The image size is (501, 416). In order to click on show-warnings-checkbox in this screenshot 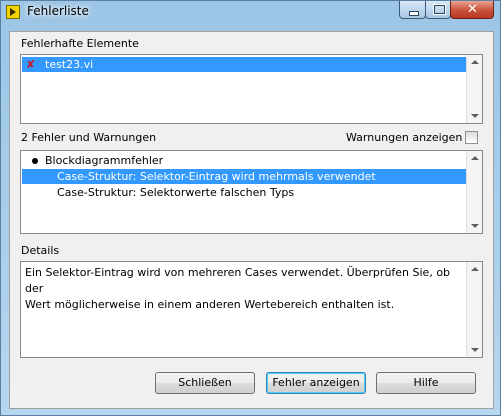, I will do `click(471, 137)`.